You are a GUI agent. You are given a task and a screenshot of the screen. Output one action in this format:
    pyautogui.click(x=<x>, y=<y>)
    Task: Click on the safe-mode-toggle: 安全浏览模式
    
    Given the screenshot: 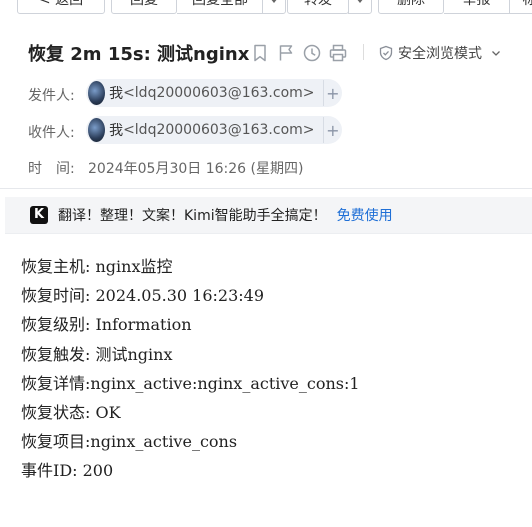 What is the action you would take?
    pyautogui.click(x=442, y=53)
    